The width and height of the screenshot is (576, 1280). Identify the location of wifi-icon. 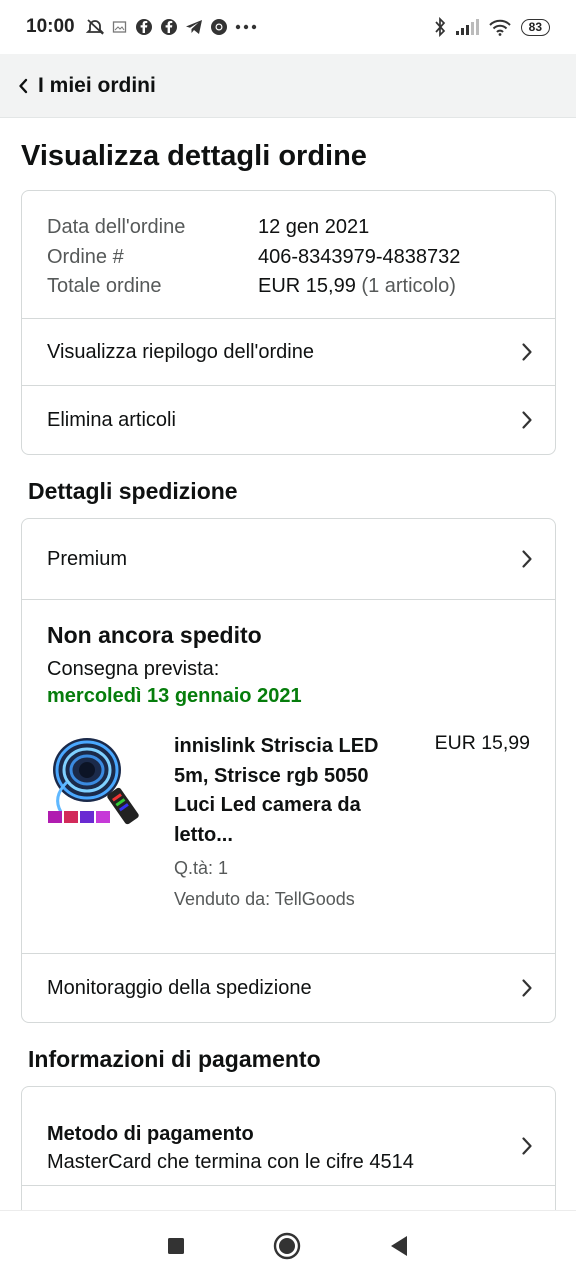
(500, 27).